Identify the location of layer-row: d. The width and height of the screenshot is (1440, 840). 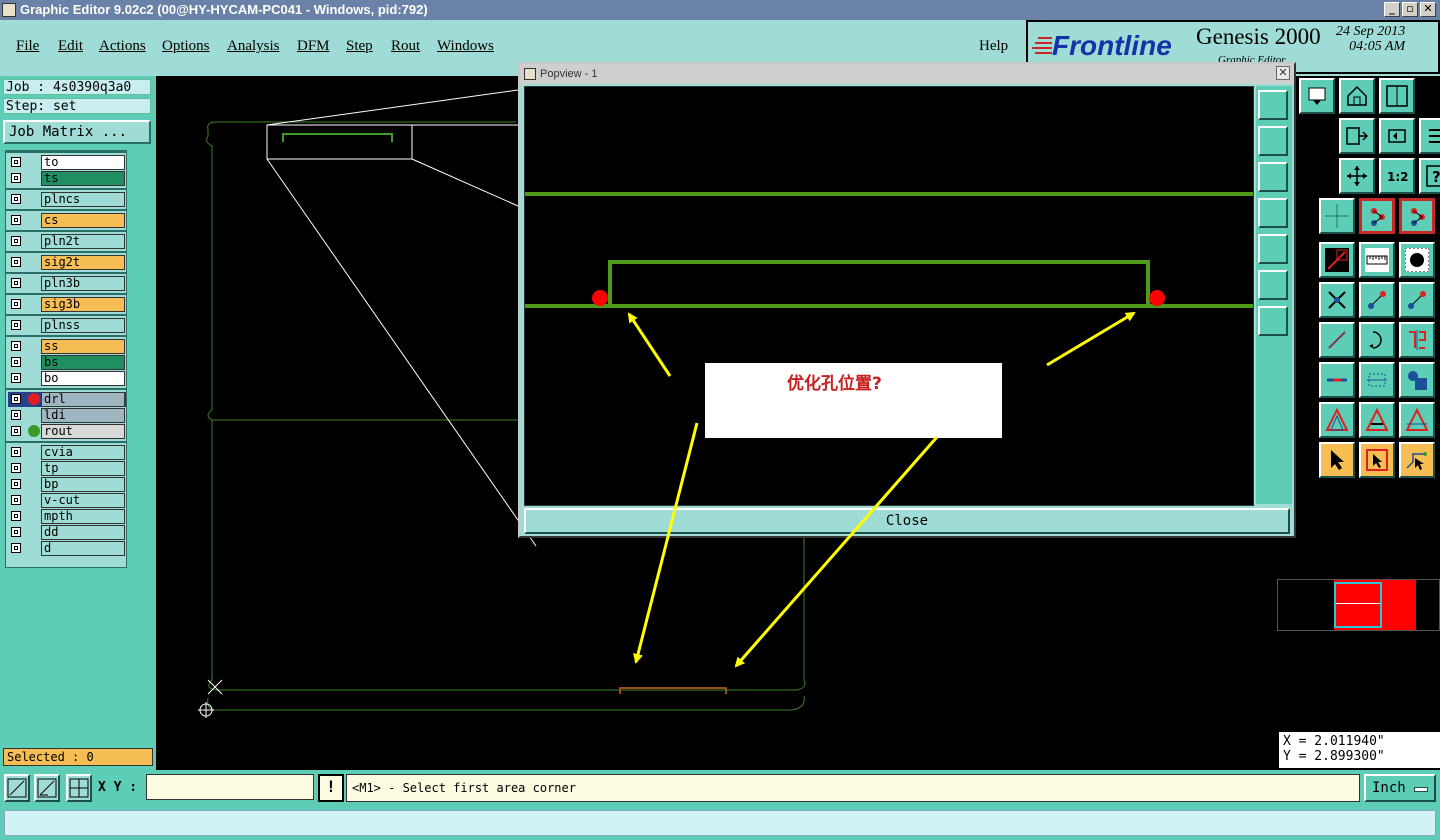
(67, 548).